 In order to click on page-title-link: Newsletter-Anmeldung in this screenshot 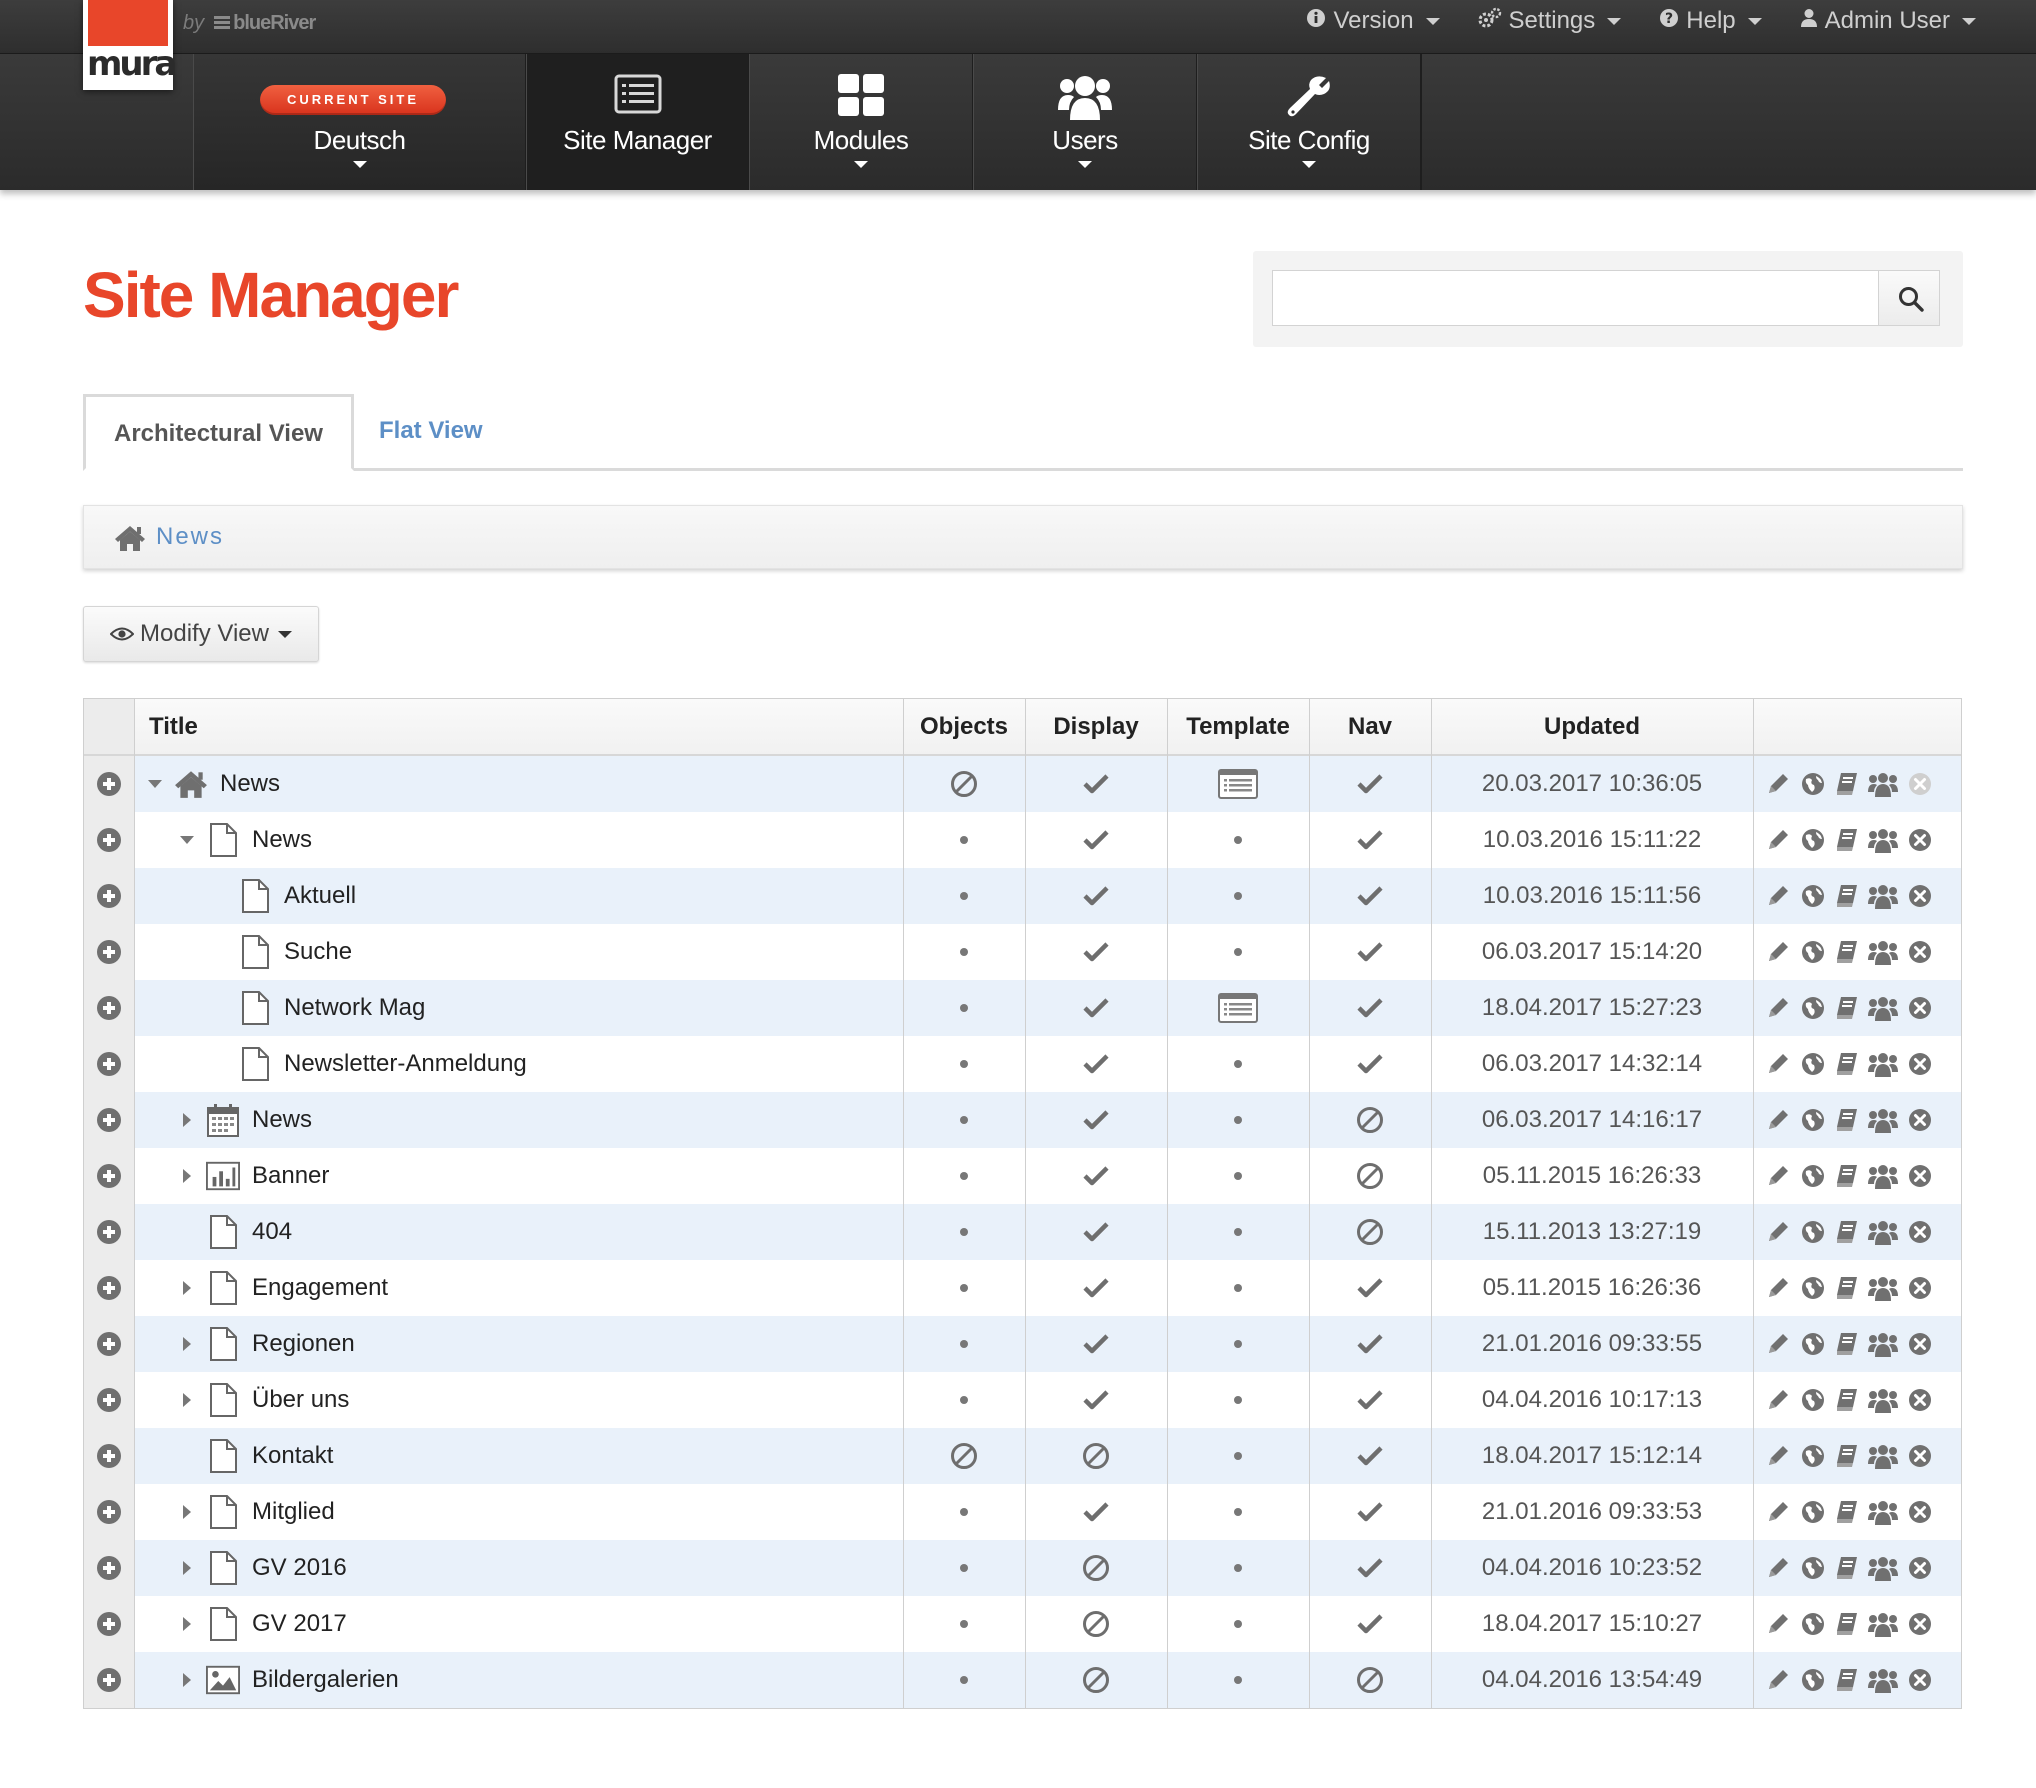, I will do `click(405, 1064)`.